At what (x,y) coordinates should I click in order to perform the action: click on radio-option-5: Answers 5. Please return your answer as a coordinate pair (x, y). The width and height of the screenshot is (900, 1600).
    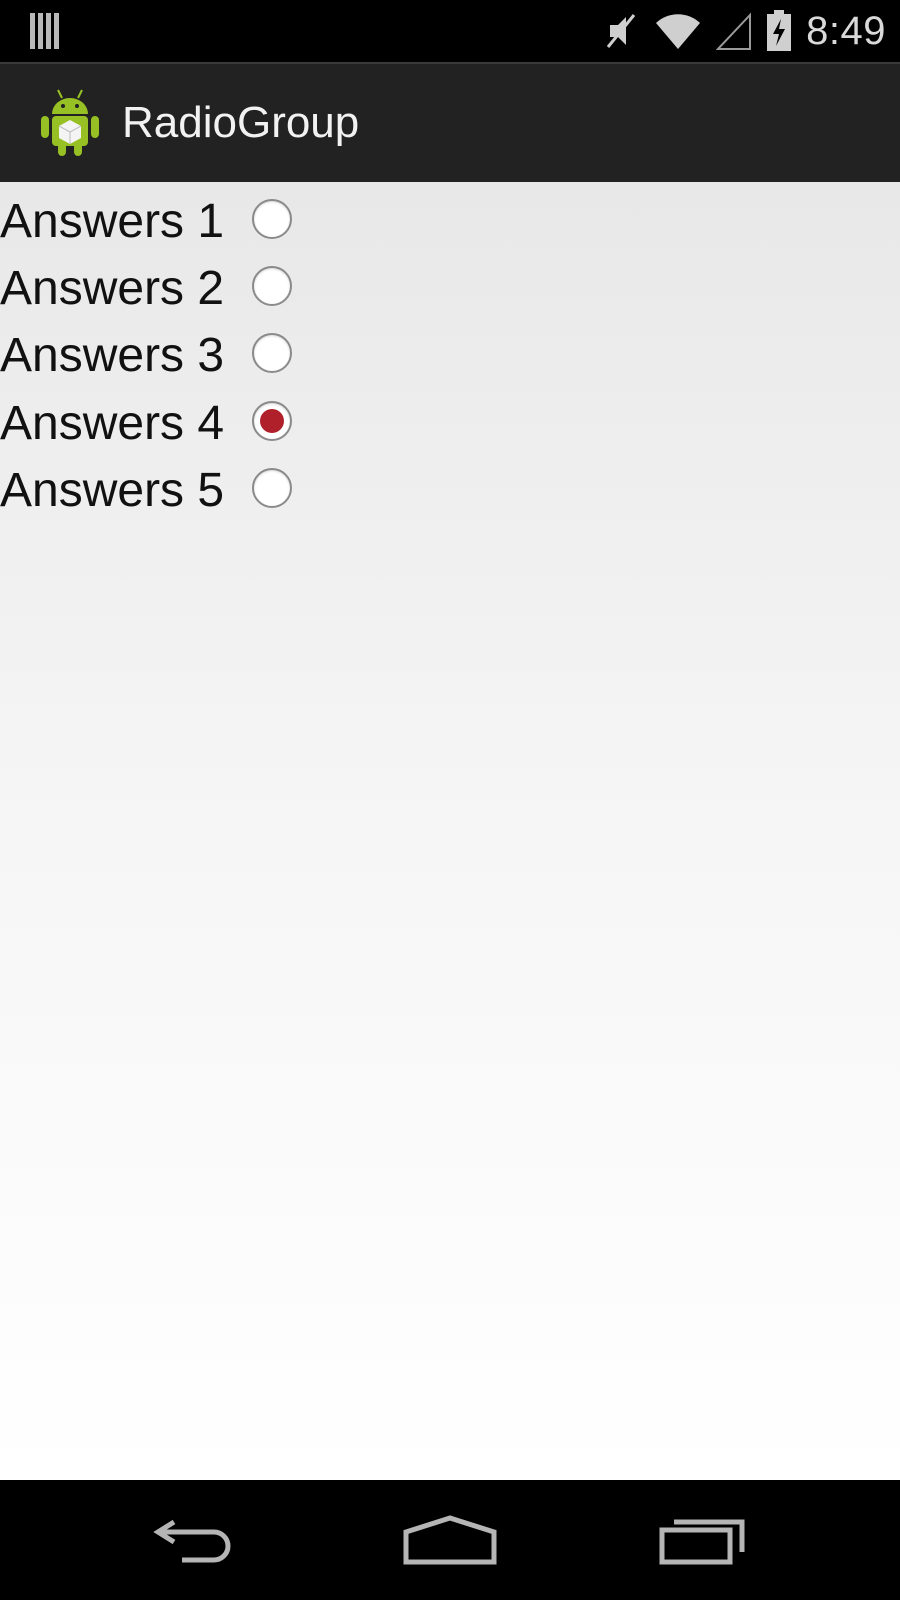
    Looking at the image, I should click on (146, 490).